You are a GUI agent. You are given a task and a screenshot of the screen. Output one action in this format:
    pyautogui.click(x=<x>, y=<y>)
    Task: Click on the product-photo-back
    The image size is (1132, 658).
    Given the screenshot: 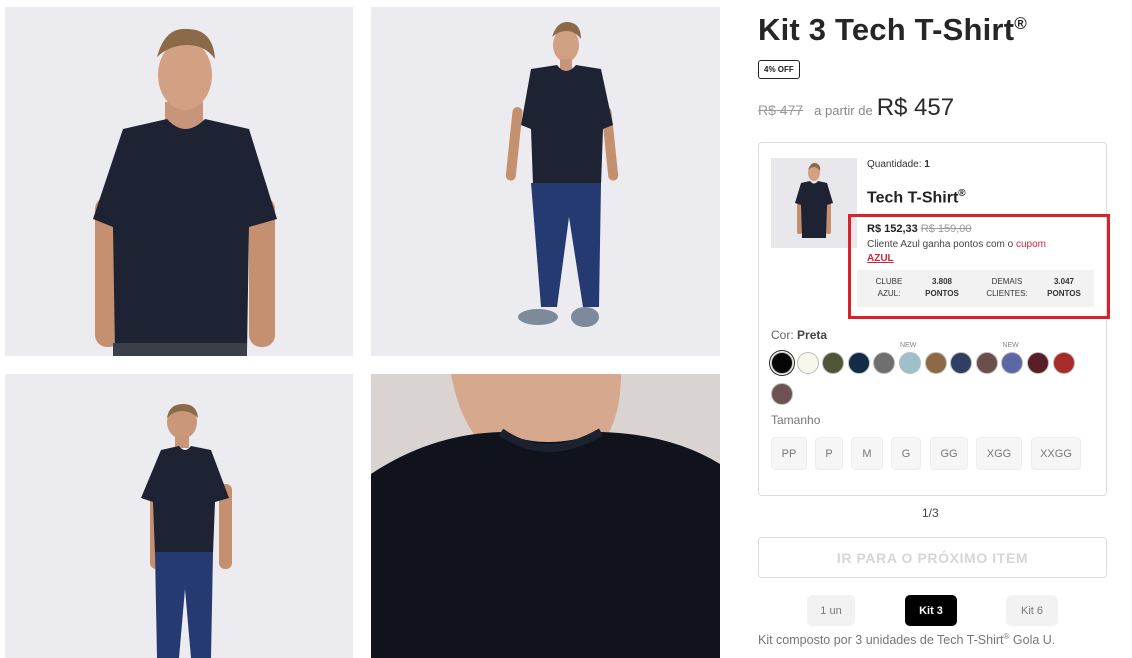 What is the action you would take?
    pyautogui.click(x=179, y=516)
    